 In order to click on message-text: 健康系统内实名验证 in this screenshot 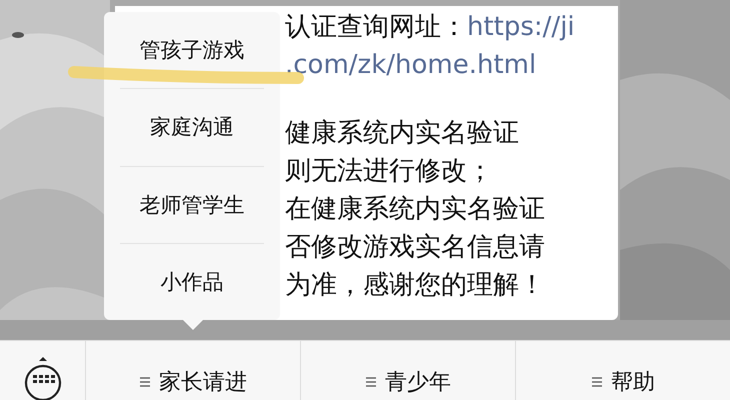, I will do `click(402, 133)`.